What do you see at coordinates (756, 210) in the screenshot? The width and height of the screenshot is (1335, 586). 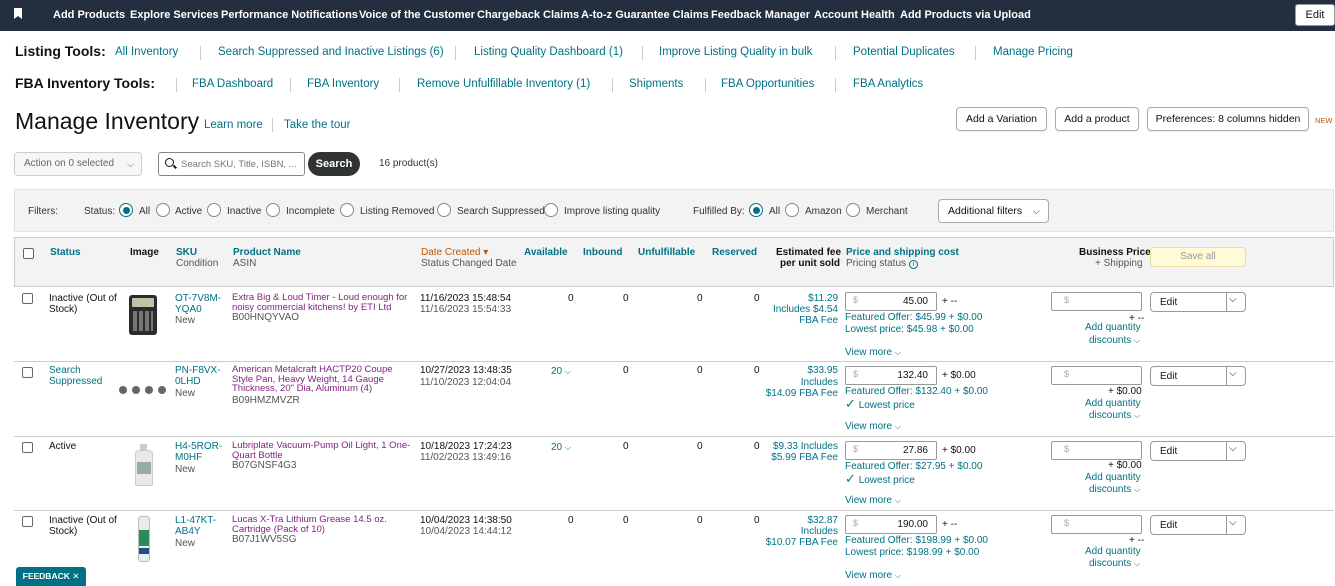 I see `fulfilled-radio-all` at bounding box center [756, 210].